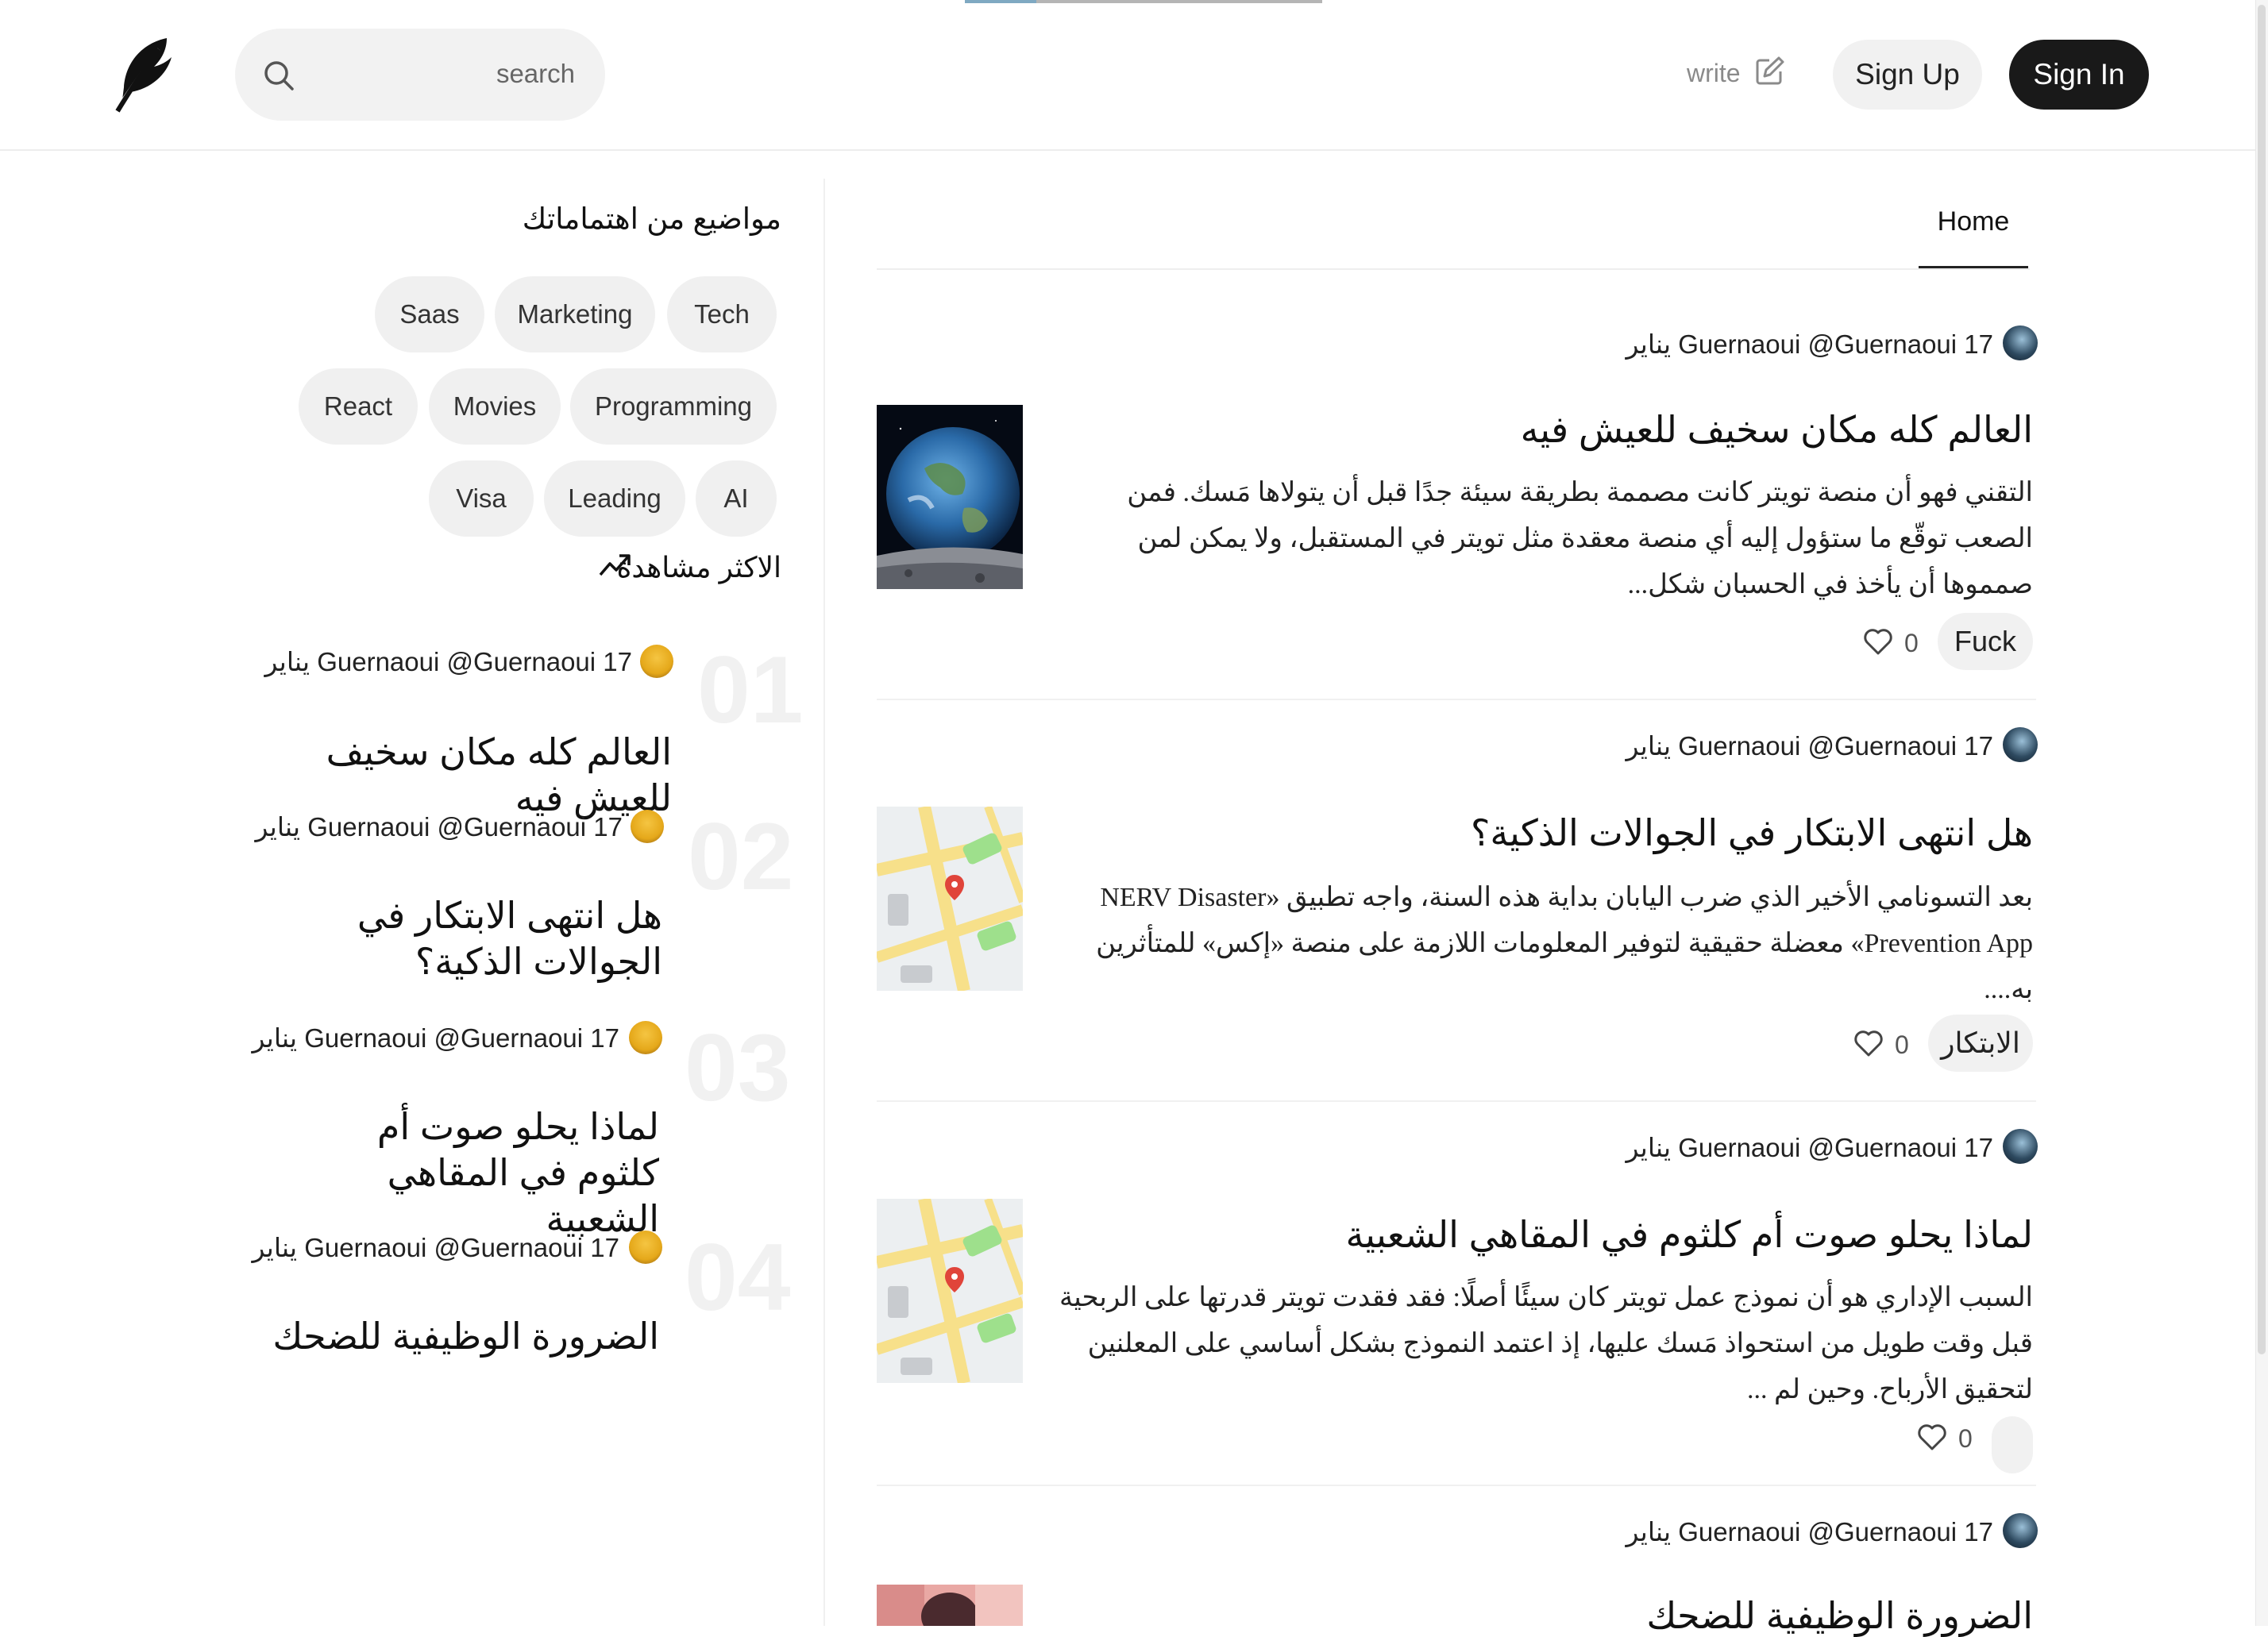 The image size is (2268, 1637). What do you see at coordinates (420, 75) in the screenshot?
I see `search-bar: search` at bounding box center [420, 75].